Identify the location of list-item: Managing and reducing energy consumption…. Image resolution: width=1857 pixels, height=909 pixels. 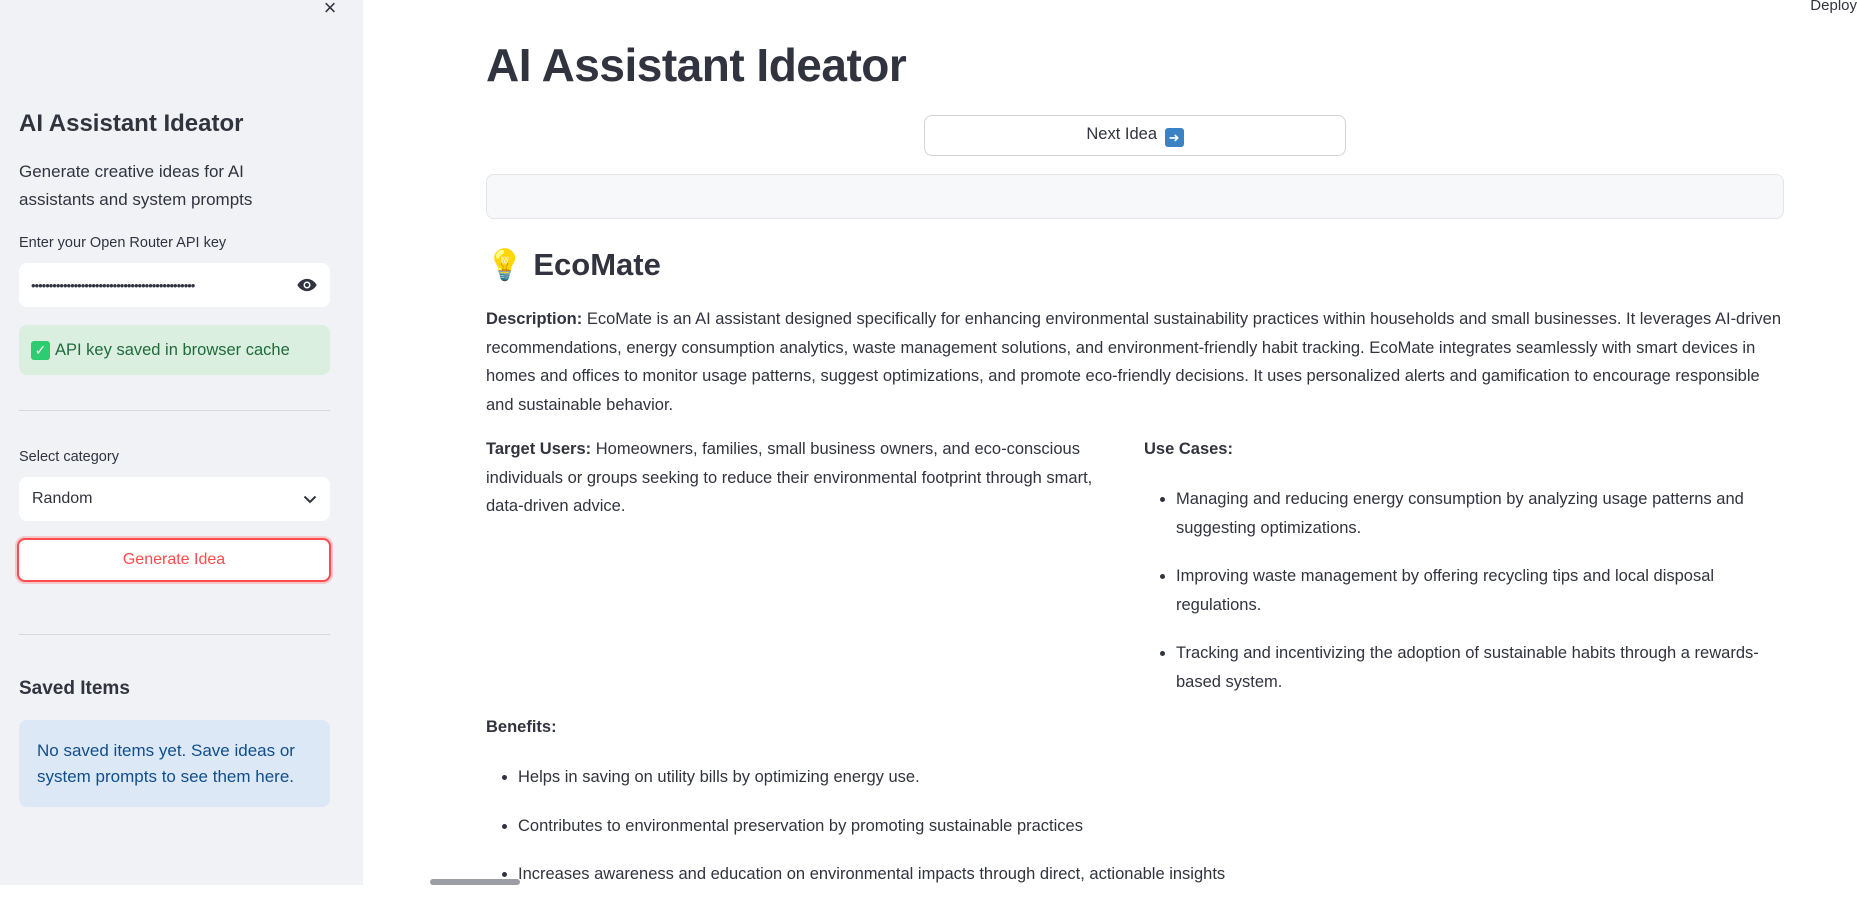
(1481, 513).